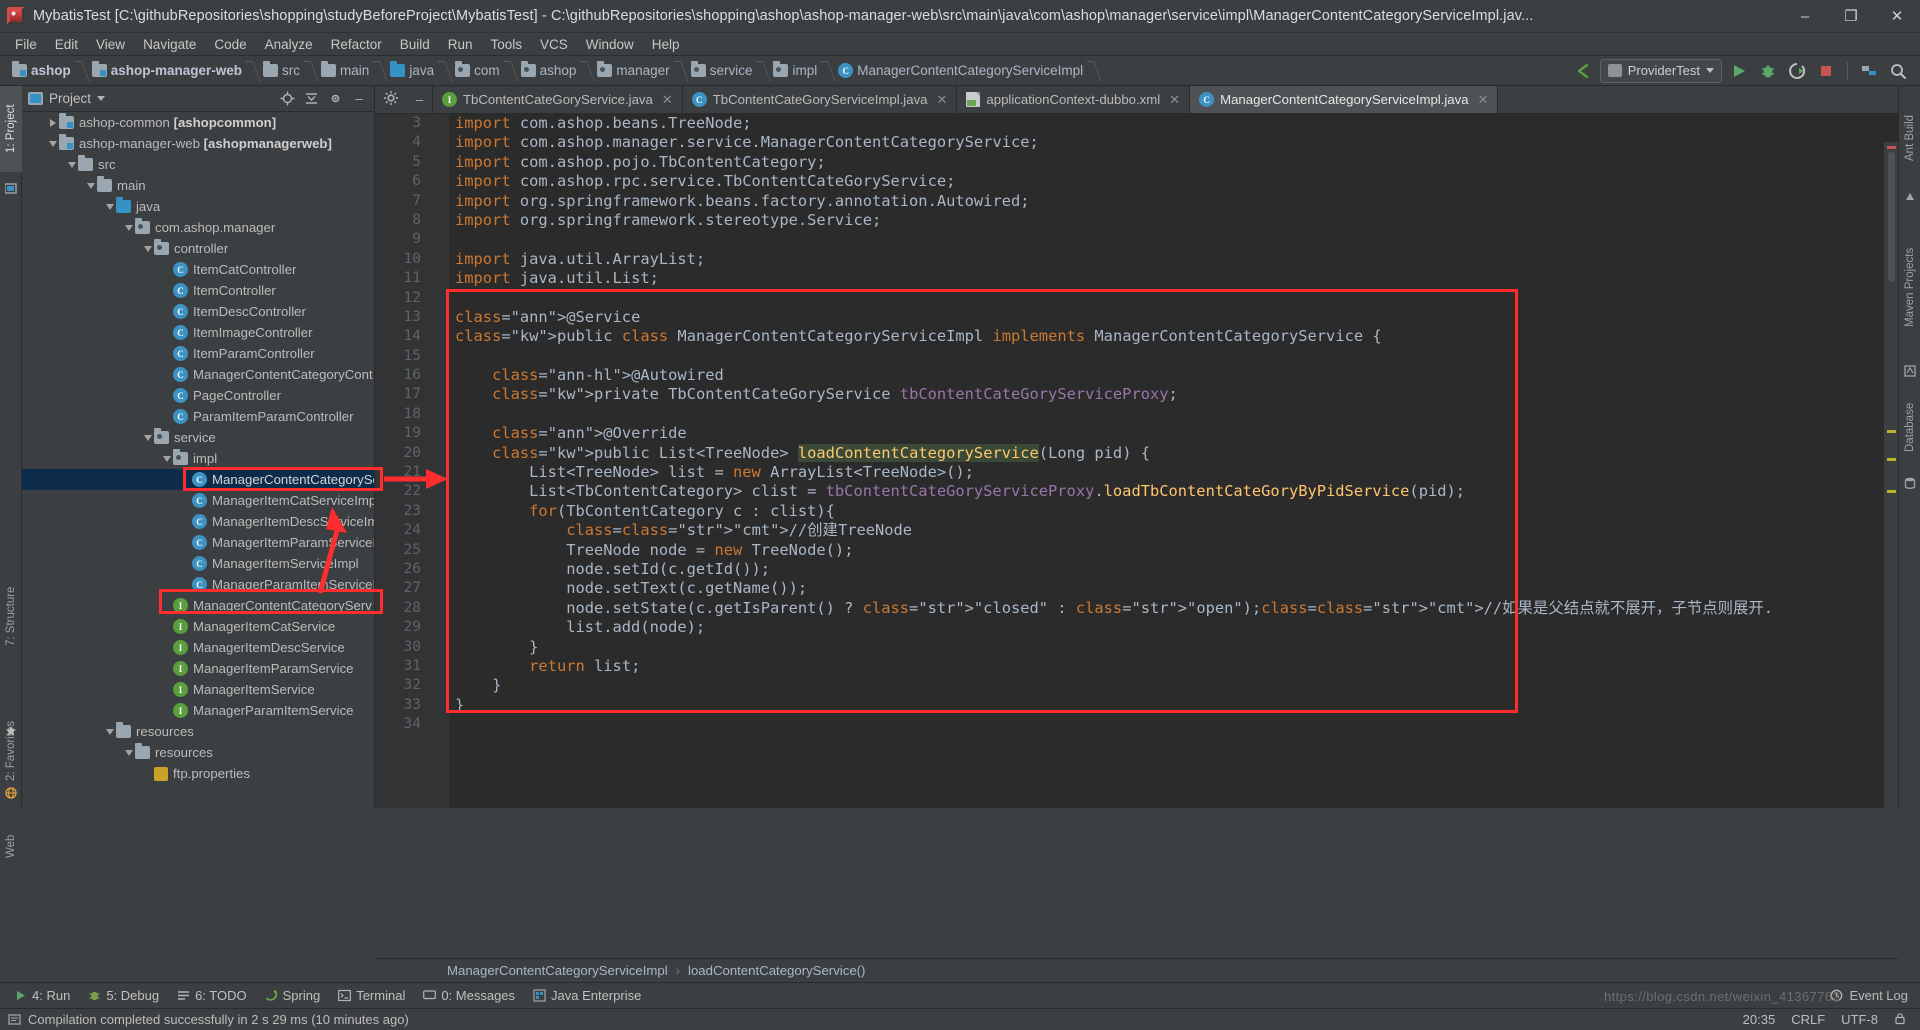 The image size is (1920, 1030). Describe the element at coordinates (1891, 475) in the screenshot. I see `error-stripe-scrollbar` at that location.